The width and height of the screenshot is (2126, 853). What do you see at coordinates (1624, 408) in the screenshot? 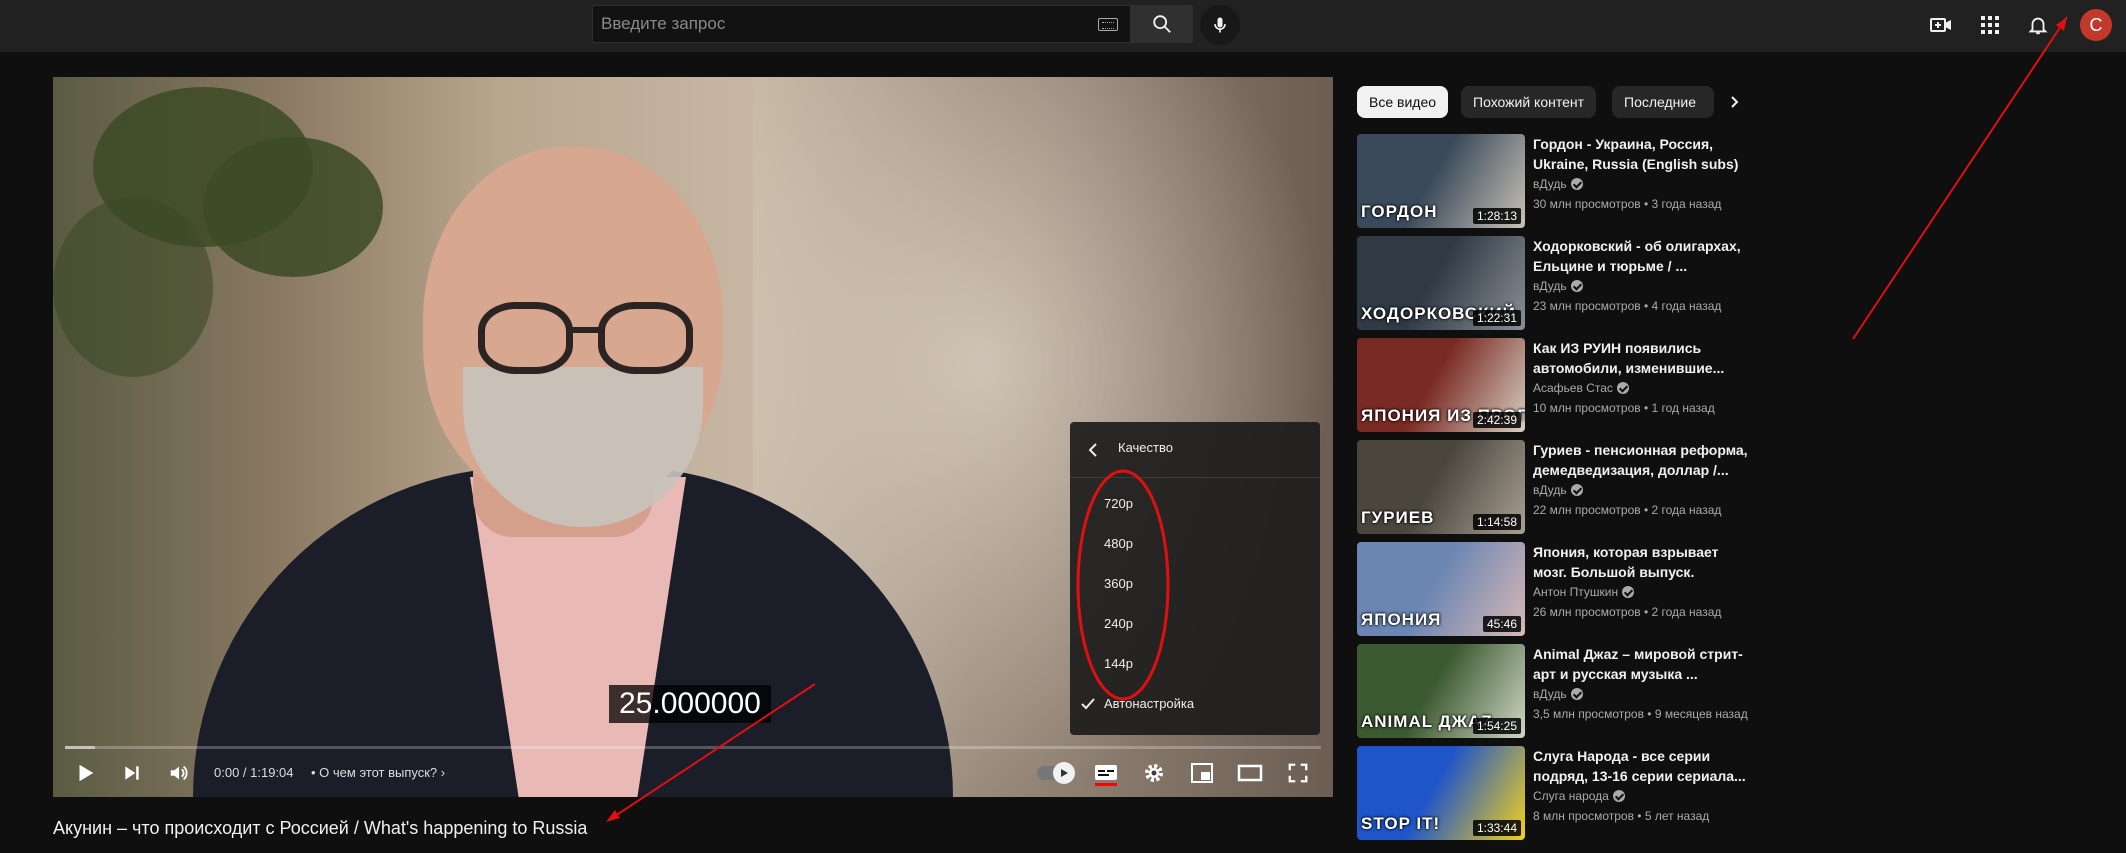
I see `recommendation-meta: 10 млн просмотров • 1 год назад` at bounding box center [1624, 408].